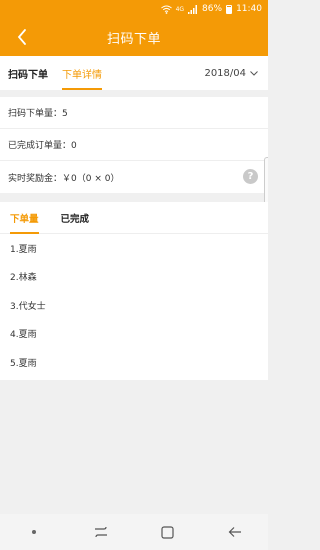  Describe the element at coordinates (166, 9) in the screenshot. I see `wifi-icon` at that location.